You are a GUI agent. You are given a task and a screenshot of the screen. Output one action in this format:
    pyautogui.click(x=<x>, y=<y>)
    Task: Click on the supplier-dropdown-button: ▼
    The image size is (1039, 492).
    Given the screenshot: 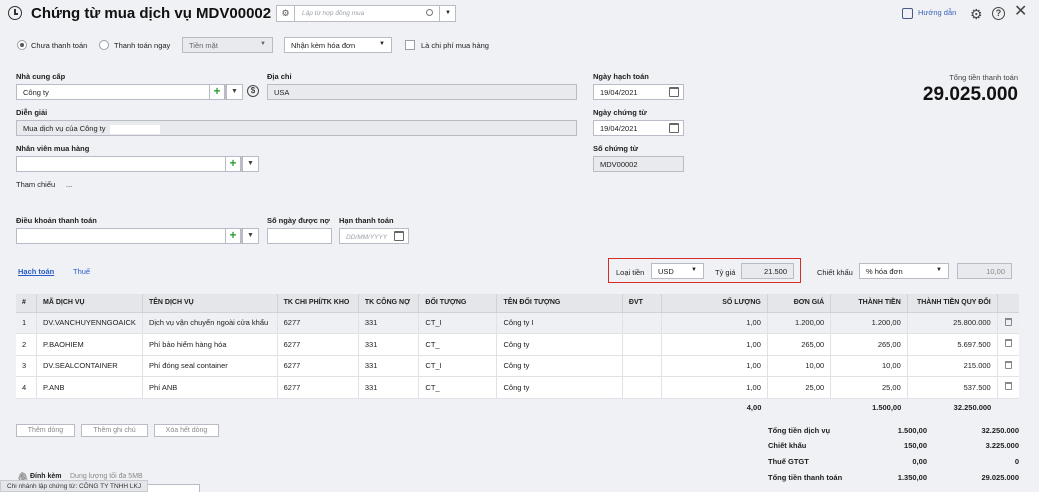 What is the action you would take?
    pyautogui.click(x=234, y=92)
    